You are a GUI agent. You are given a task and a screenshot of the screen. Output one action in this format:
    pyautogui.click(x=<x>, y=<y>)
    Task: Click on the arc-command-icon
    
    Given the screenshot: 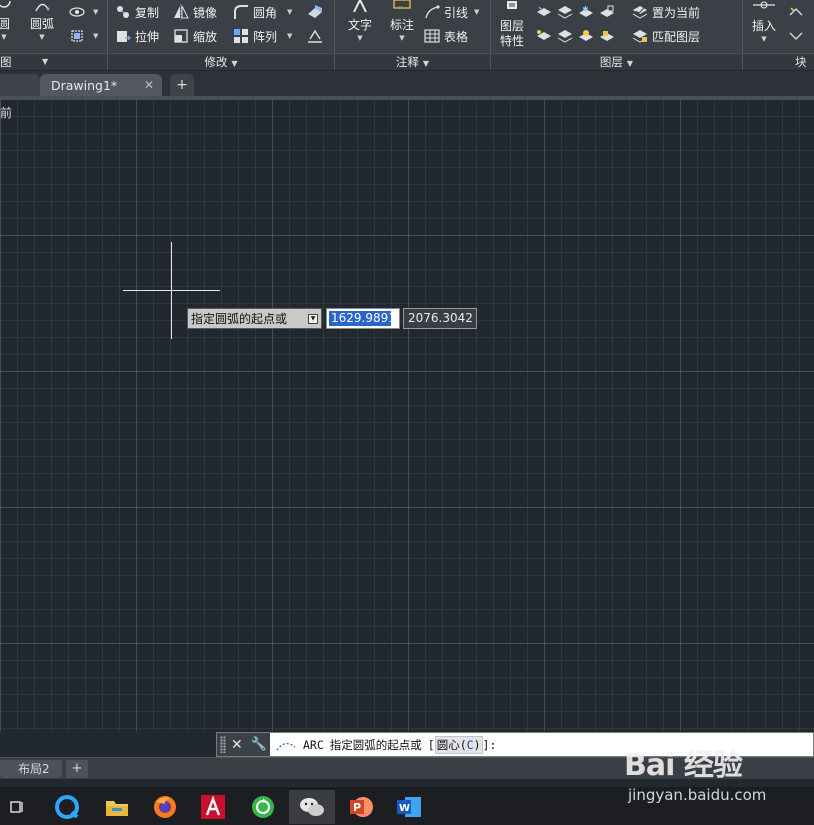 What is the action you would take?
    pyautogui.click(x=286, y=747)
    